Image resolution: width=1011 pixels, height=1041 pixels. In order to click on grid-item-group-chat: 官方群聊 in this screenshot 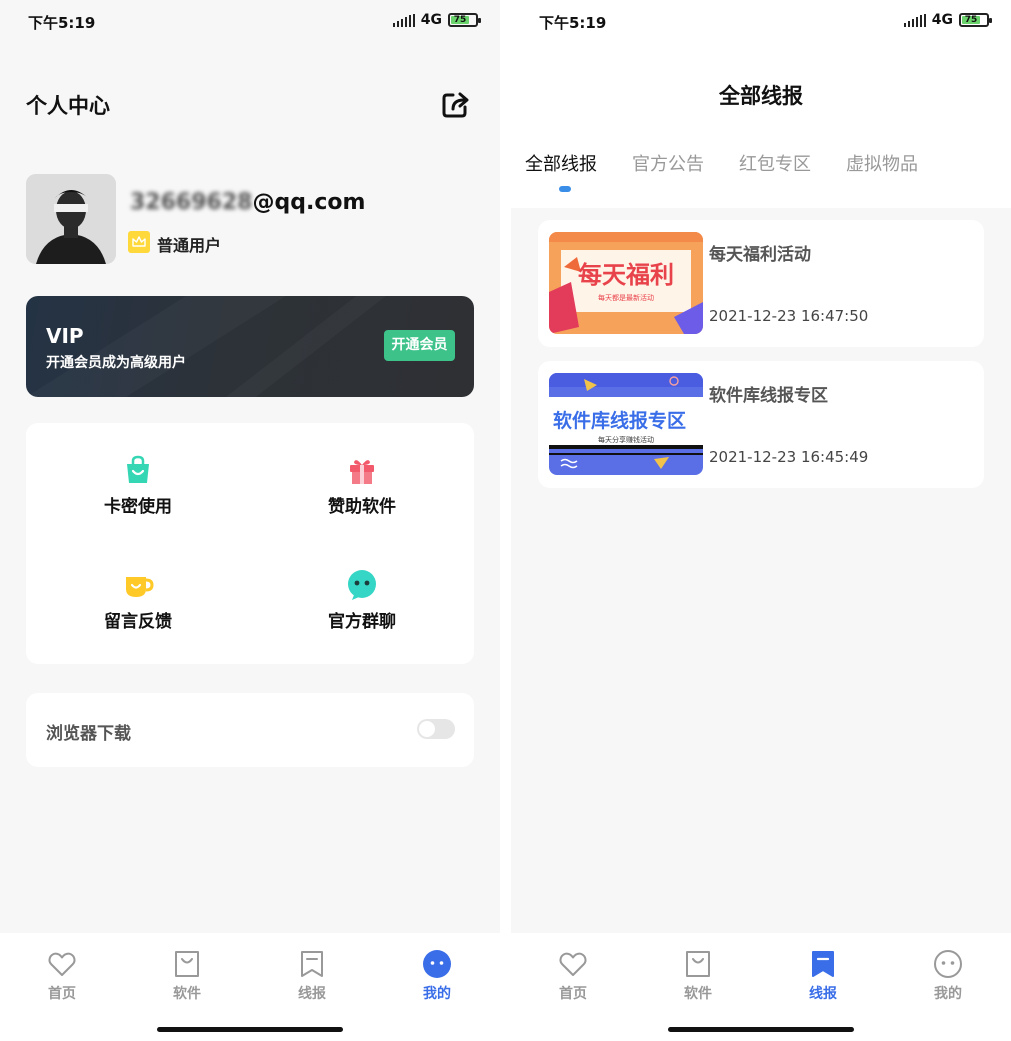, I will do `click(362, 600)`.